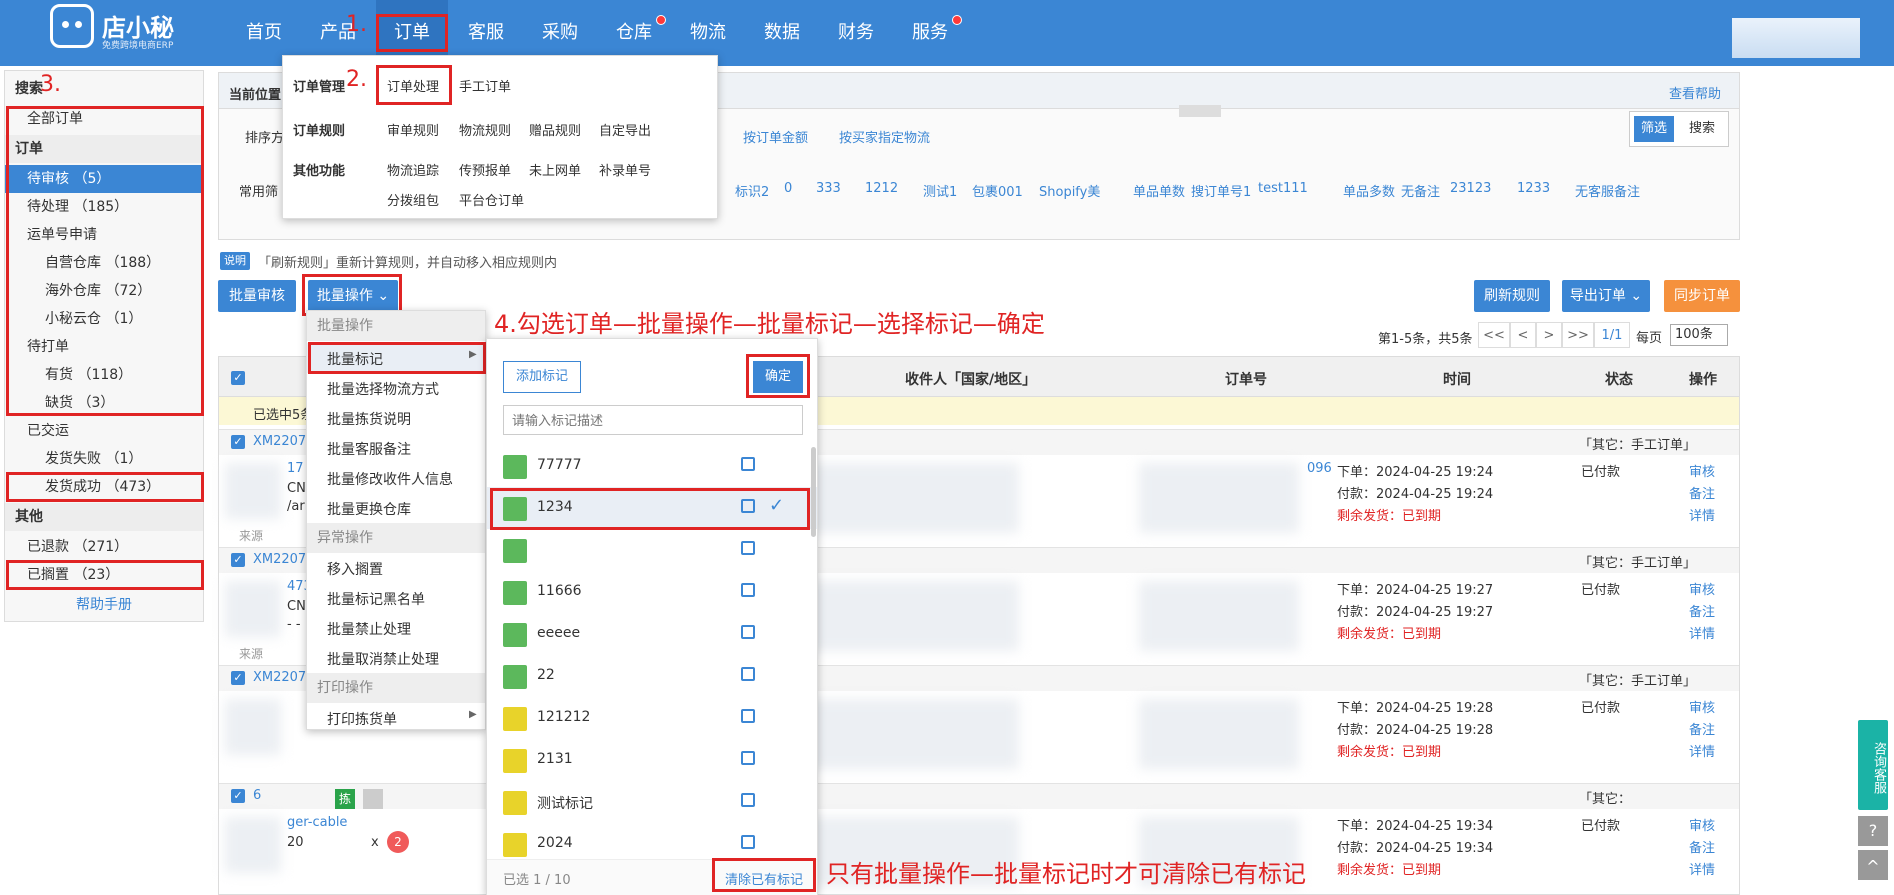 This screenshot has width=1894, height=895. Describe the element at coordinates (828, 188) in the screenshot. I see `common-tag: 333` at that location.